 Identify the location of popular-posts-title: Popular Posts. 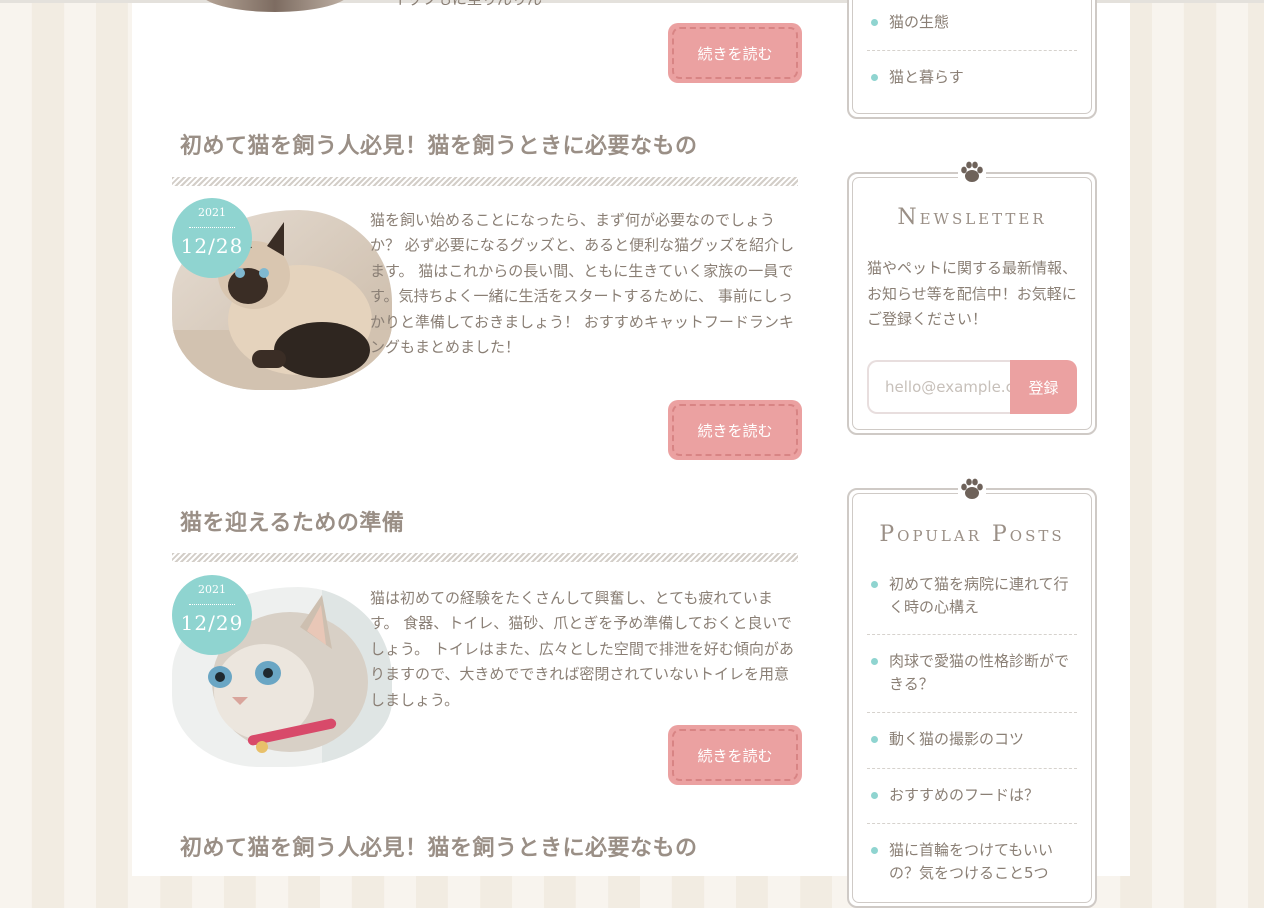
(972, 534).